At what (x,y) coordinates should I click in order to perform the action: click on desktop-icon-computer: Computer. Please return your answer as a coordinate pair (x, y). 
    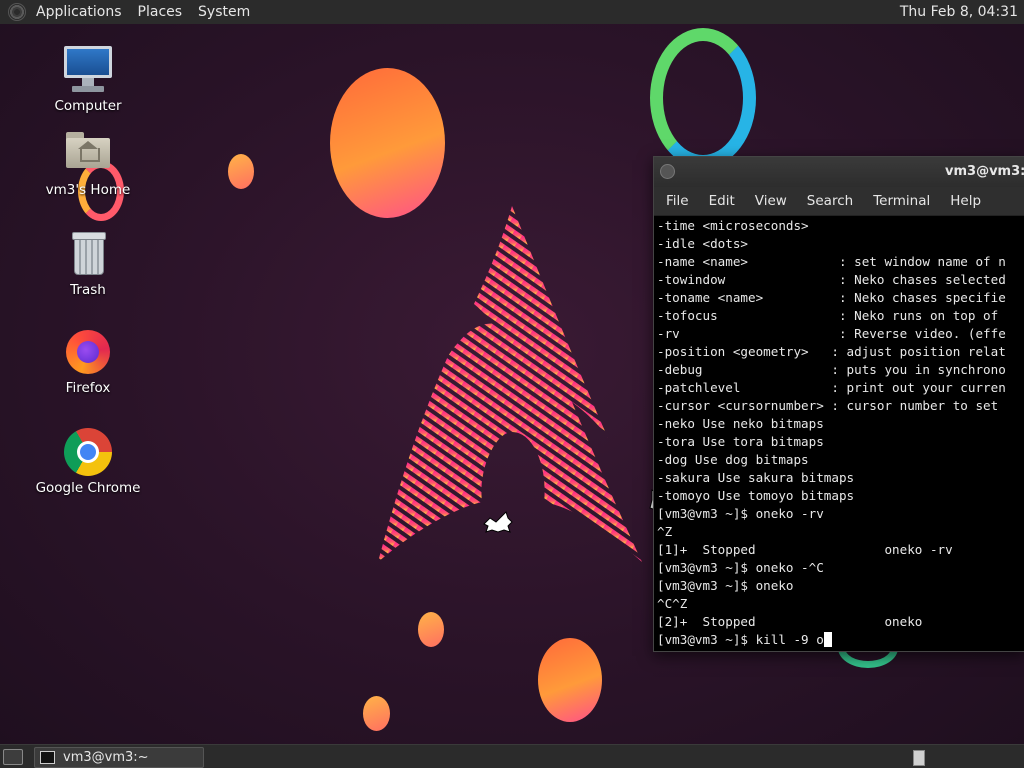
    Looking at the image, I should click on (88, 80).